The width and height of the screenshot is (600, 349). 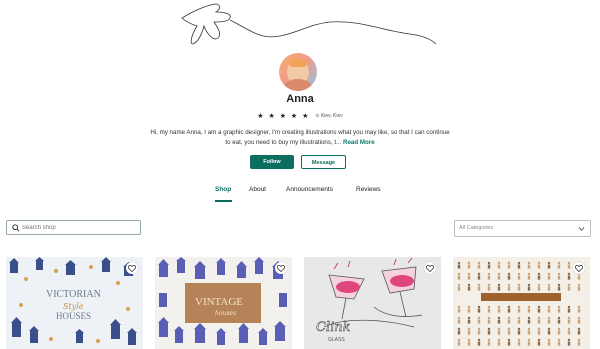 I want to click on product-card: Clink GLASS, so click(x=372, y=303).